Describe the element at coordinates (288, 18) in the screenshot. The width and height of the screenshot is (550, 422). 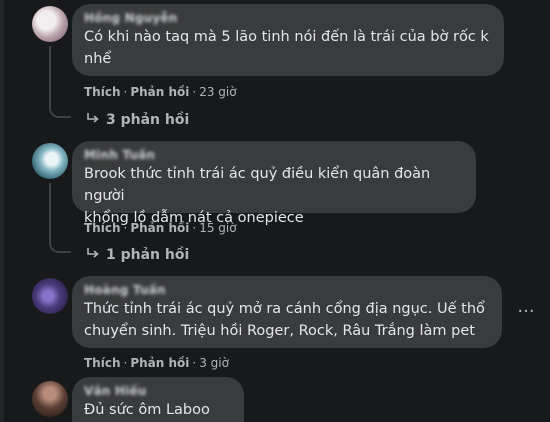
I see `comment-author: Hồng Nguyễn` at that location.